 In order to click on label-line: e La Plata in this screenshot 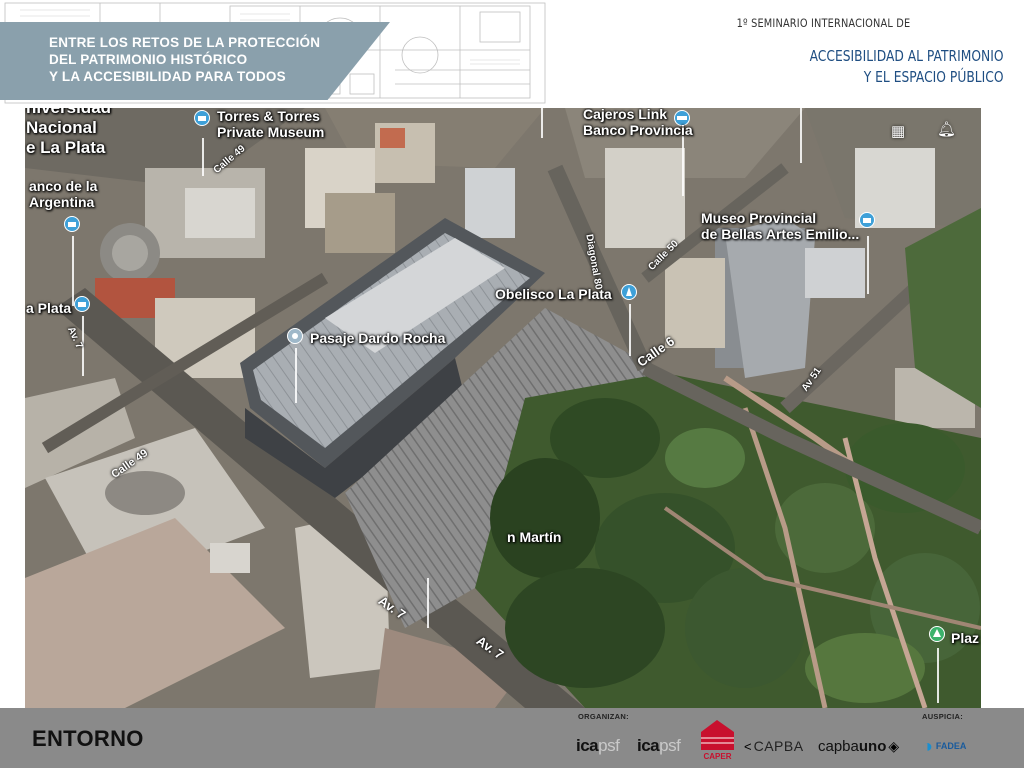, I will do `click(66, 147)`.